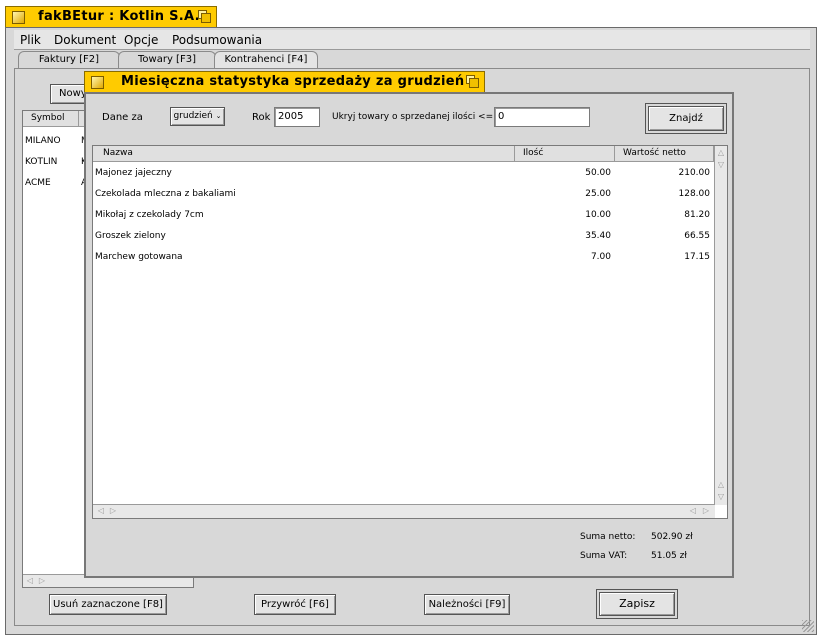 This screenshot has width=820, height=640. I want to click on zoom-box-icon, so click(204, 16).